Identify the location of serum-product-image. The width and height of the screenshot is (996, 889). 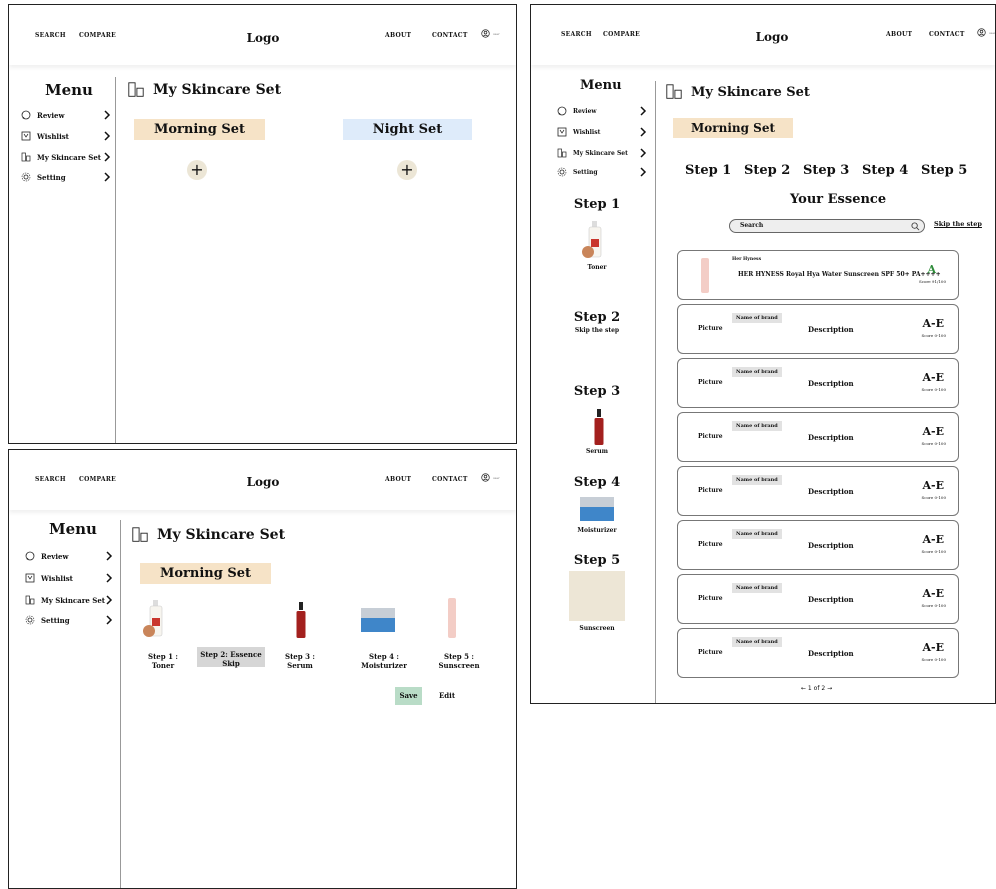
(599, 427).